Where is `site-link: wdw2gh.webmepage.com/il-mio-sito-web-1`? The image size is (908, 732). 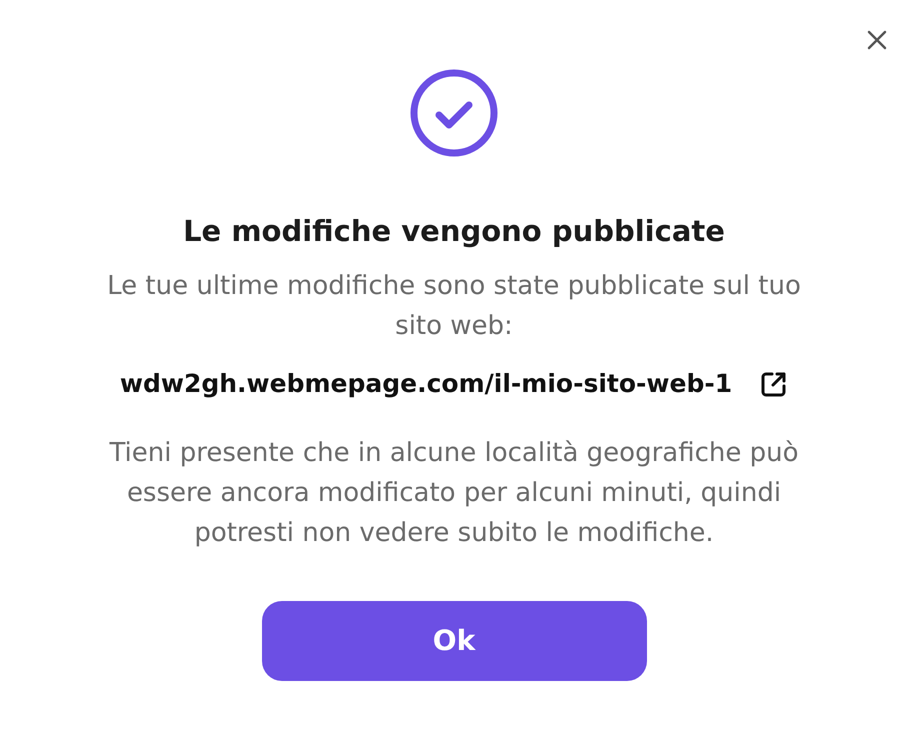
site-link: wdw2gh.webmepage.com/il-mio-sito-web-1 is located at coordinates (426, 384).